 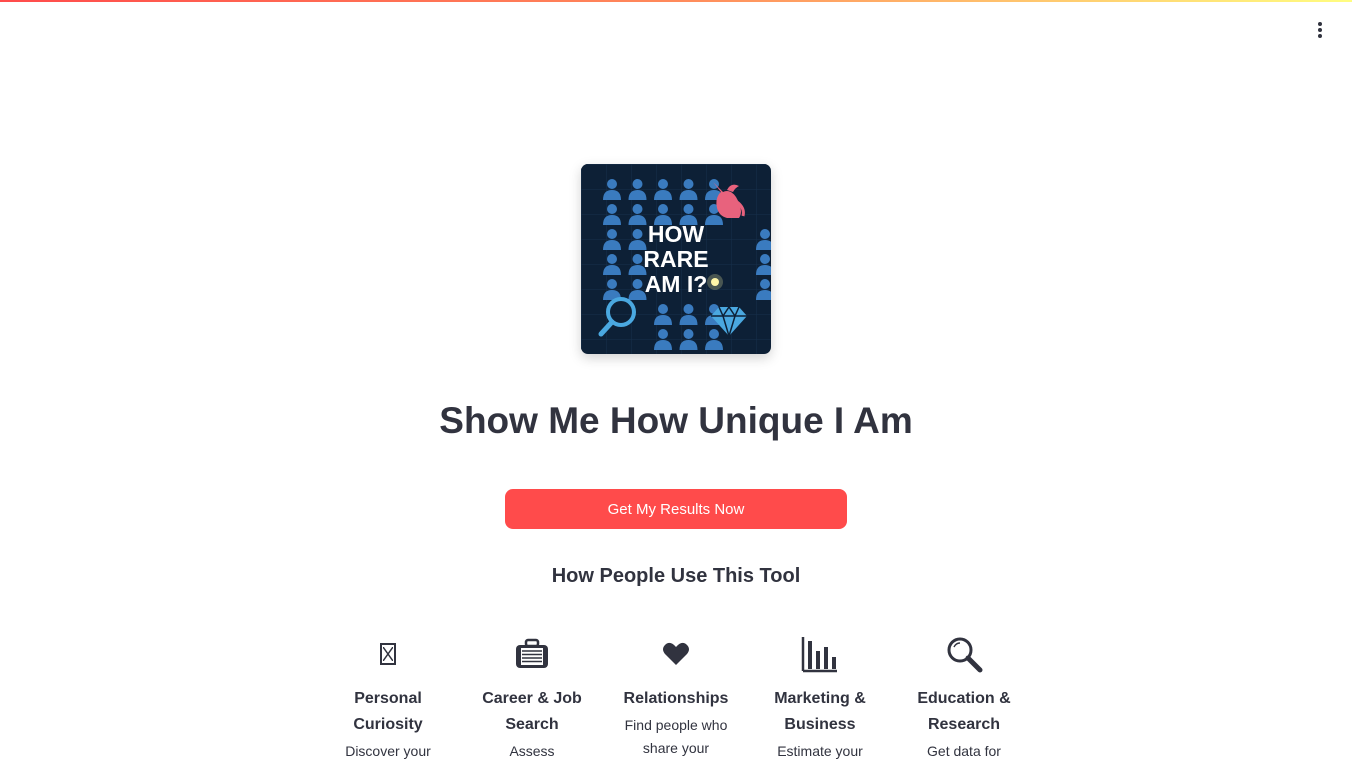 I want to click on use-card-personal-curiosity: Personal Curiosity Discover your, so click(x=388, y=697).